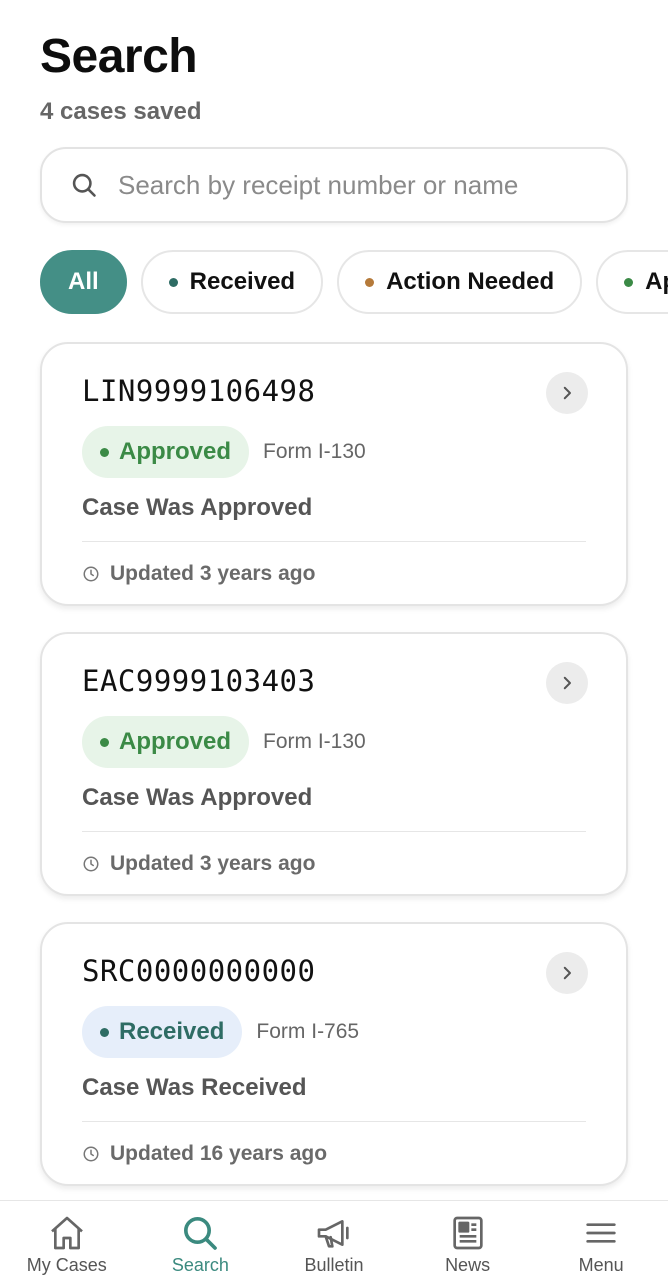 This screenshot has height=1280, width=668. What do you see at coordinates (333, 1234) in the screenshot?
I see `megaphone-icon` at bounding box center [333, 1234].